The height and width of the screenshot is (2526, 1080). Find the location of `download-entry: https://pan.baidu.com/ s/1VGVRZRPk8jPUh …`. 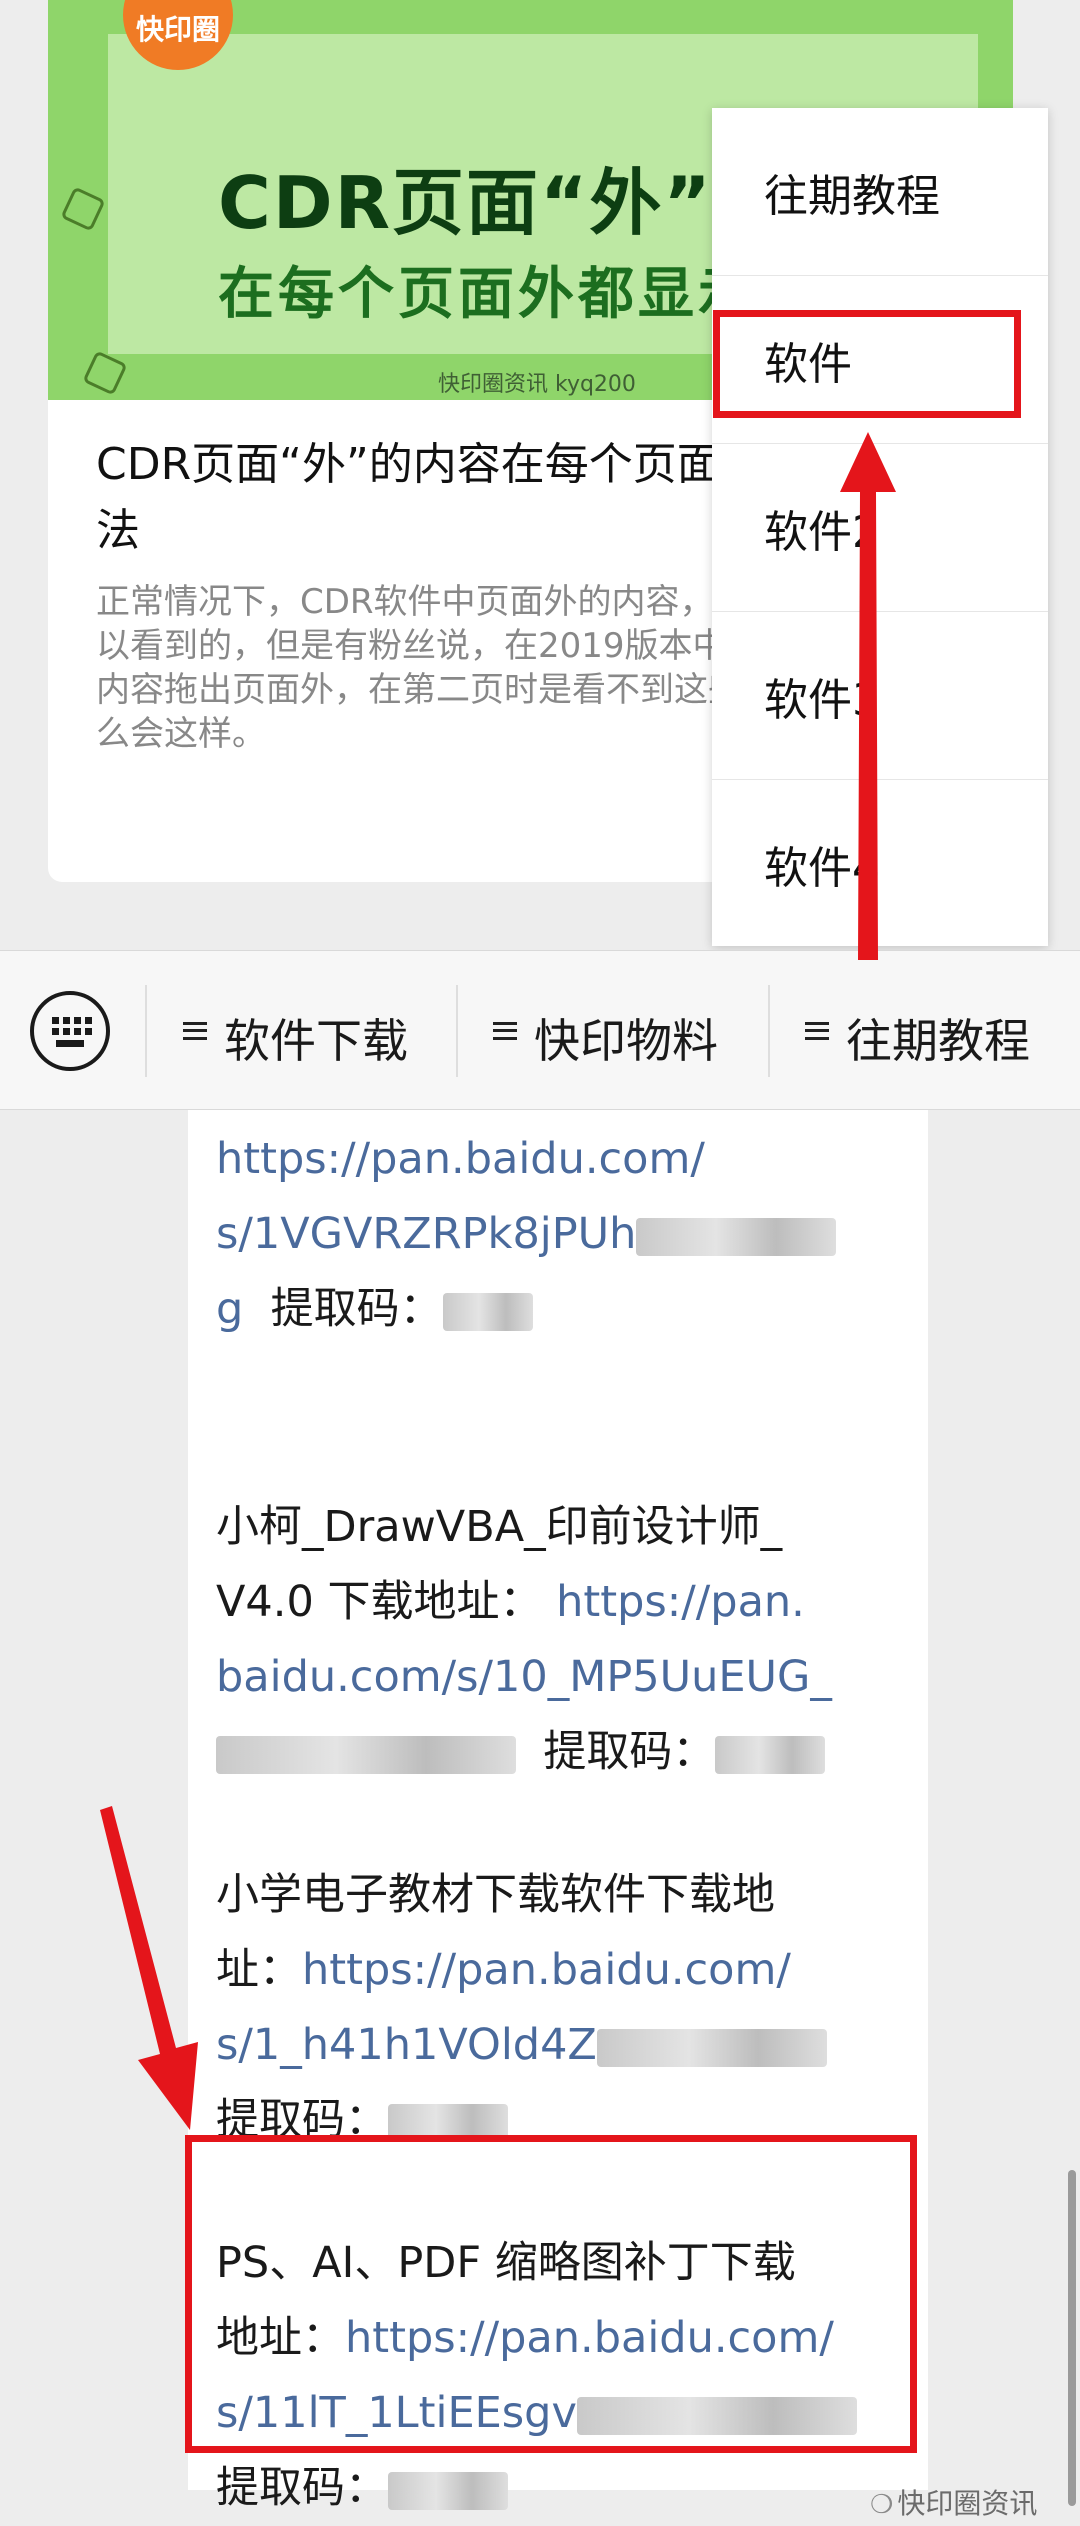

download-entry: https://pan.baidu.com/ s/1VGVRZRPk8jPUh … is located at coordinates (566, 1234).